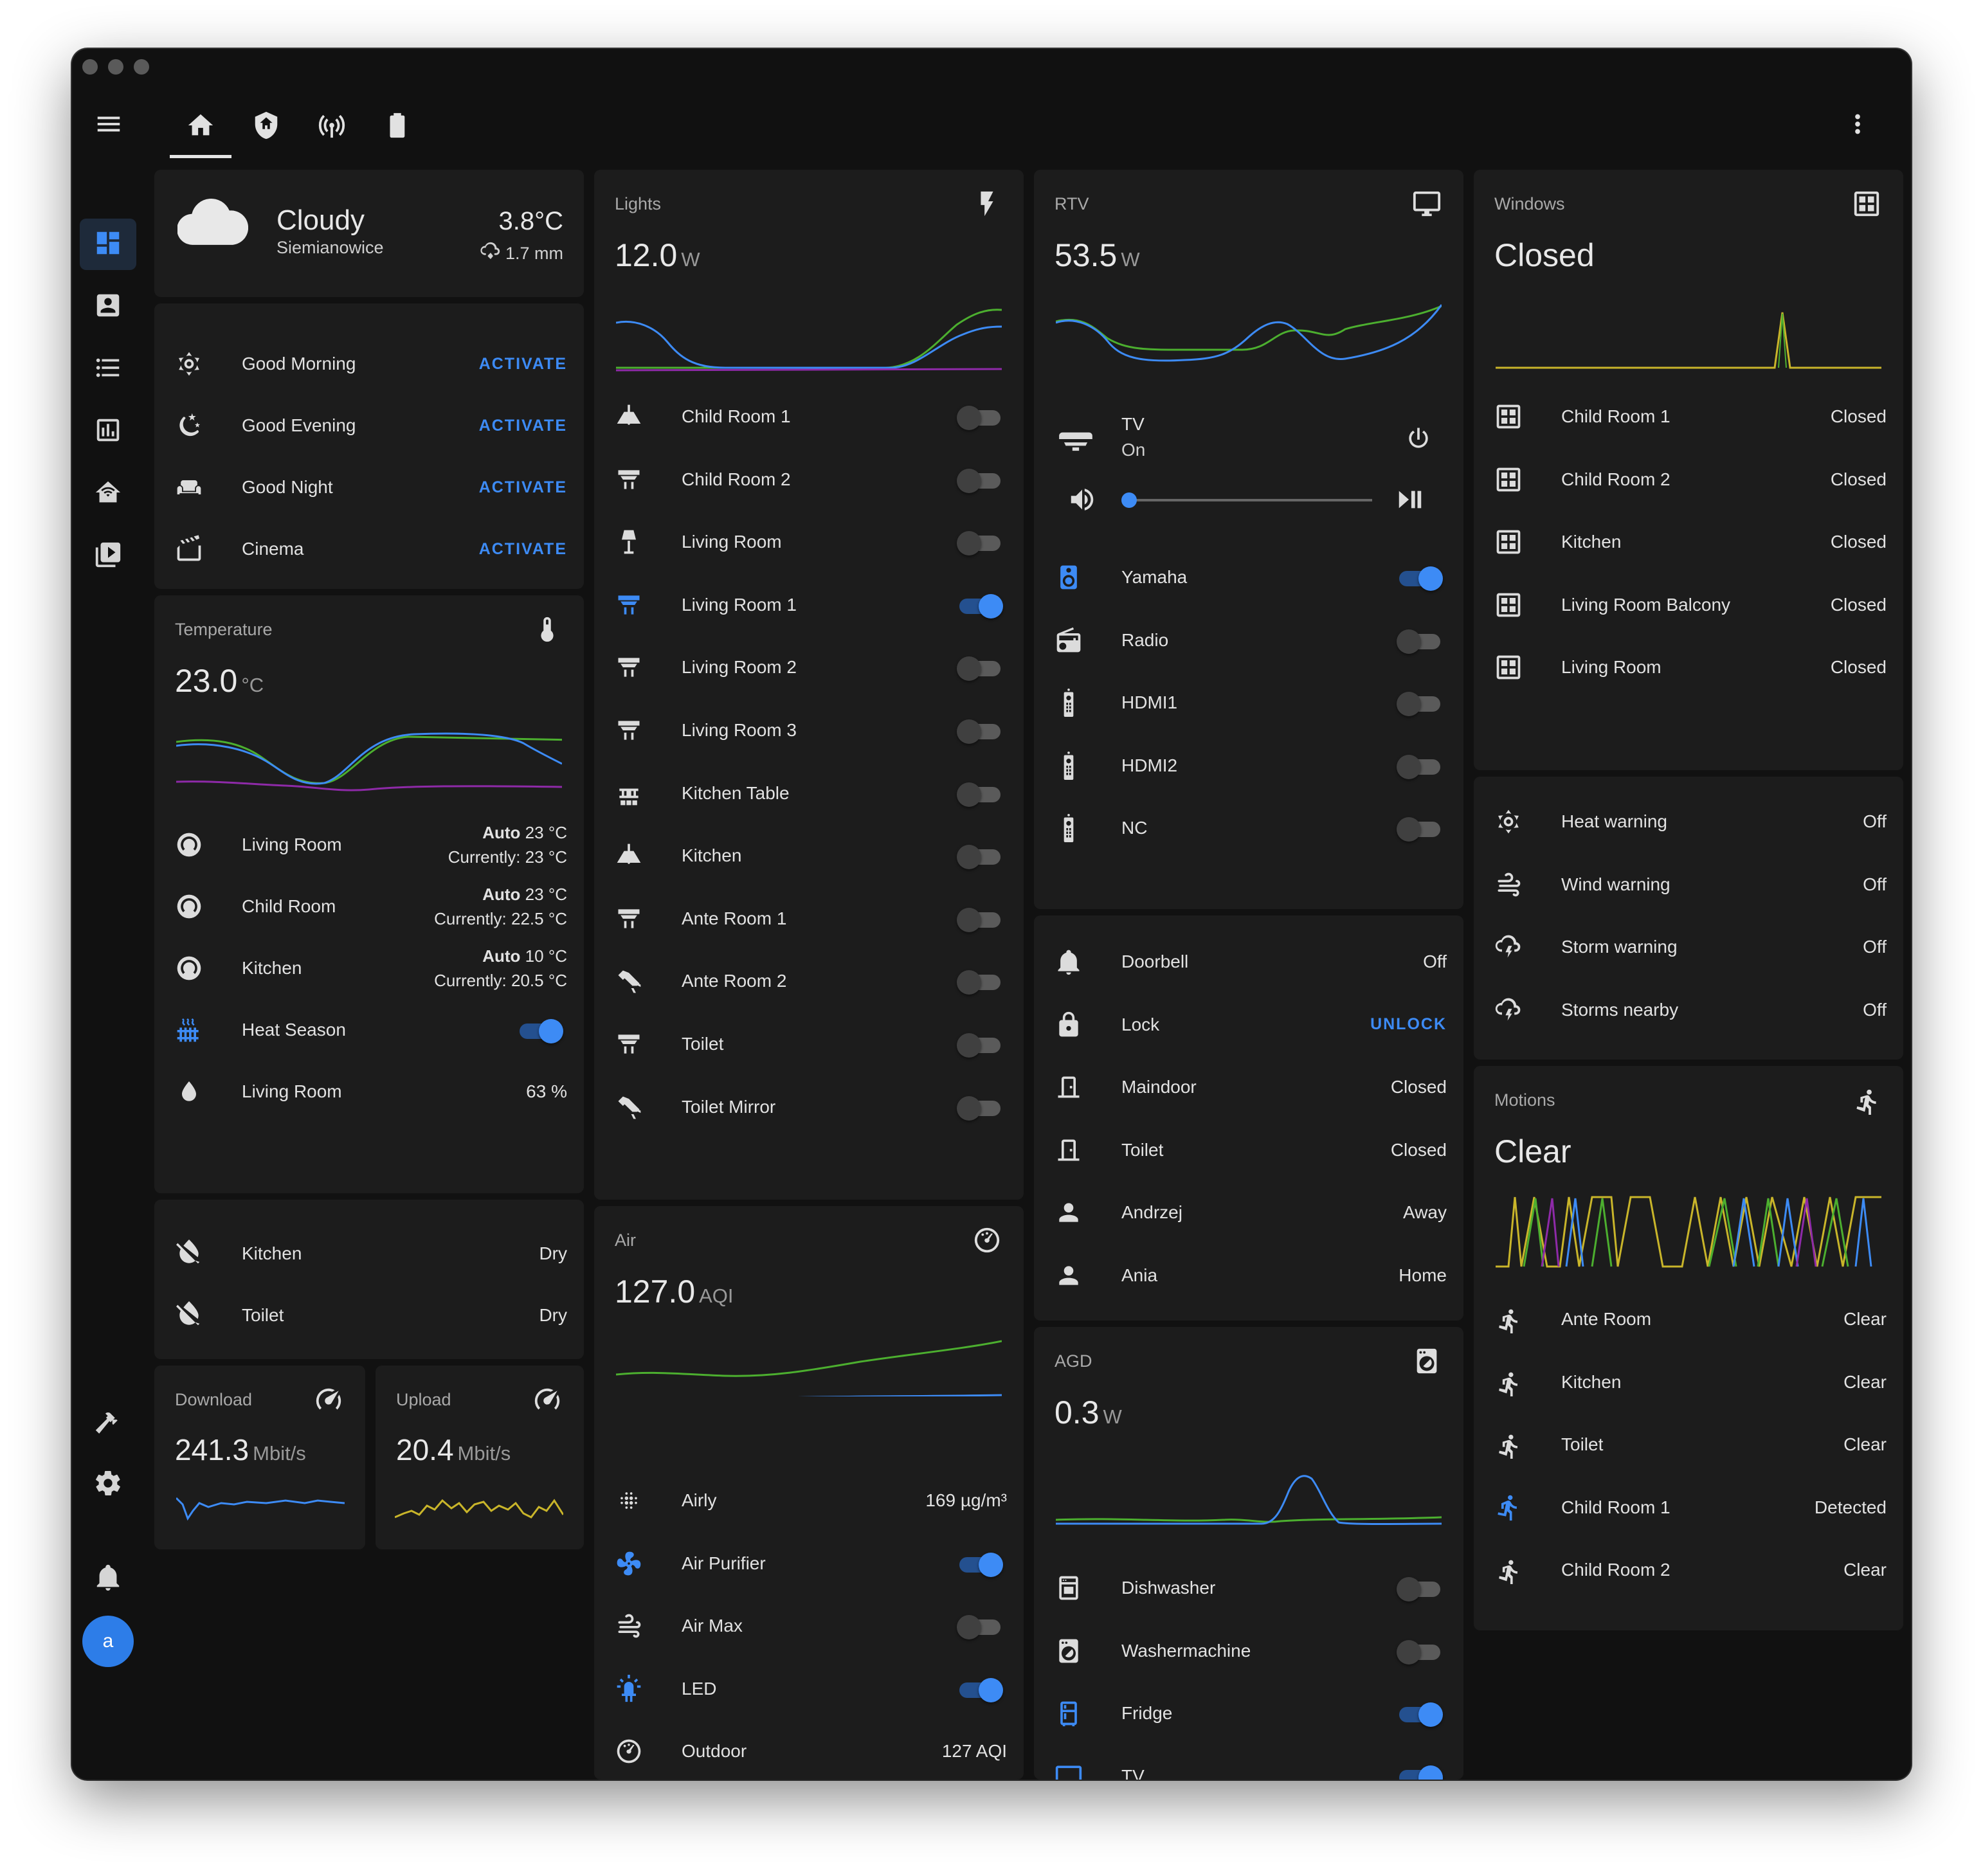 Image resolution: width=1983 pixels, height=1876 pixels. Describe the element at coordinates (809, 793) in the screenshot. I see `light-row: Kitchen Table` at that location.